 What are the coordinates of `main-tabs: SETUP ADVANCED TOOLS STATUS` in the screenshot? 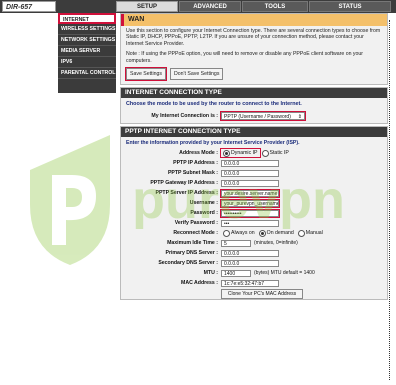 It's located at (253, 6).